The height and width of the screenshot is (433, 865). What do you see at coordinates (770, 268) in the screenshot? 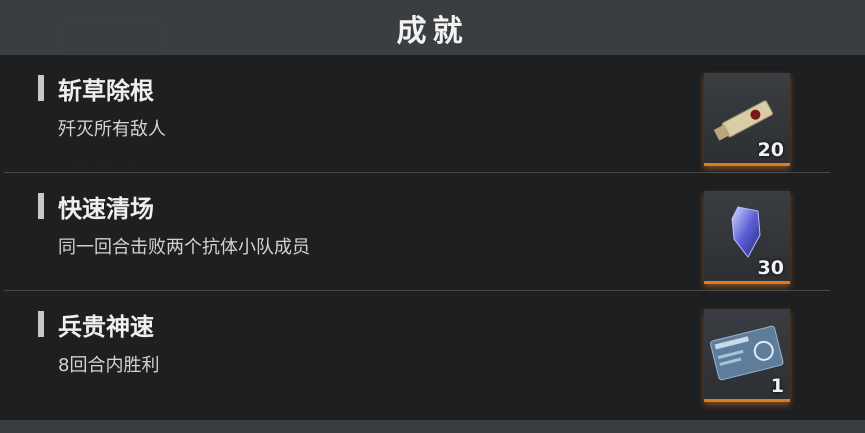
I see `reward-count: 30` at bounding box center [770, 268].